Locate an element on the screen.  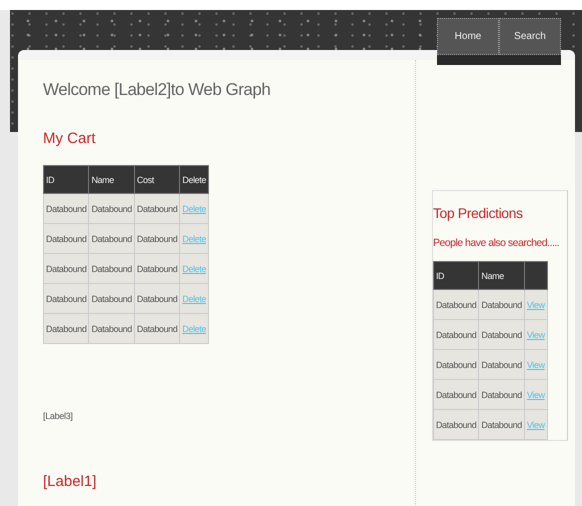
label-heading: [Label1] is located at coordinates (70, 481).